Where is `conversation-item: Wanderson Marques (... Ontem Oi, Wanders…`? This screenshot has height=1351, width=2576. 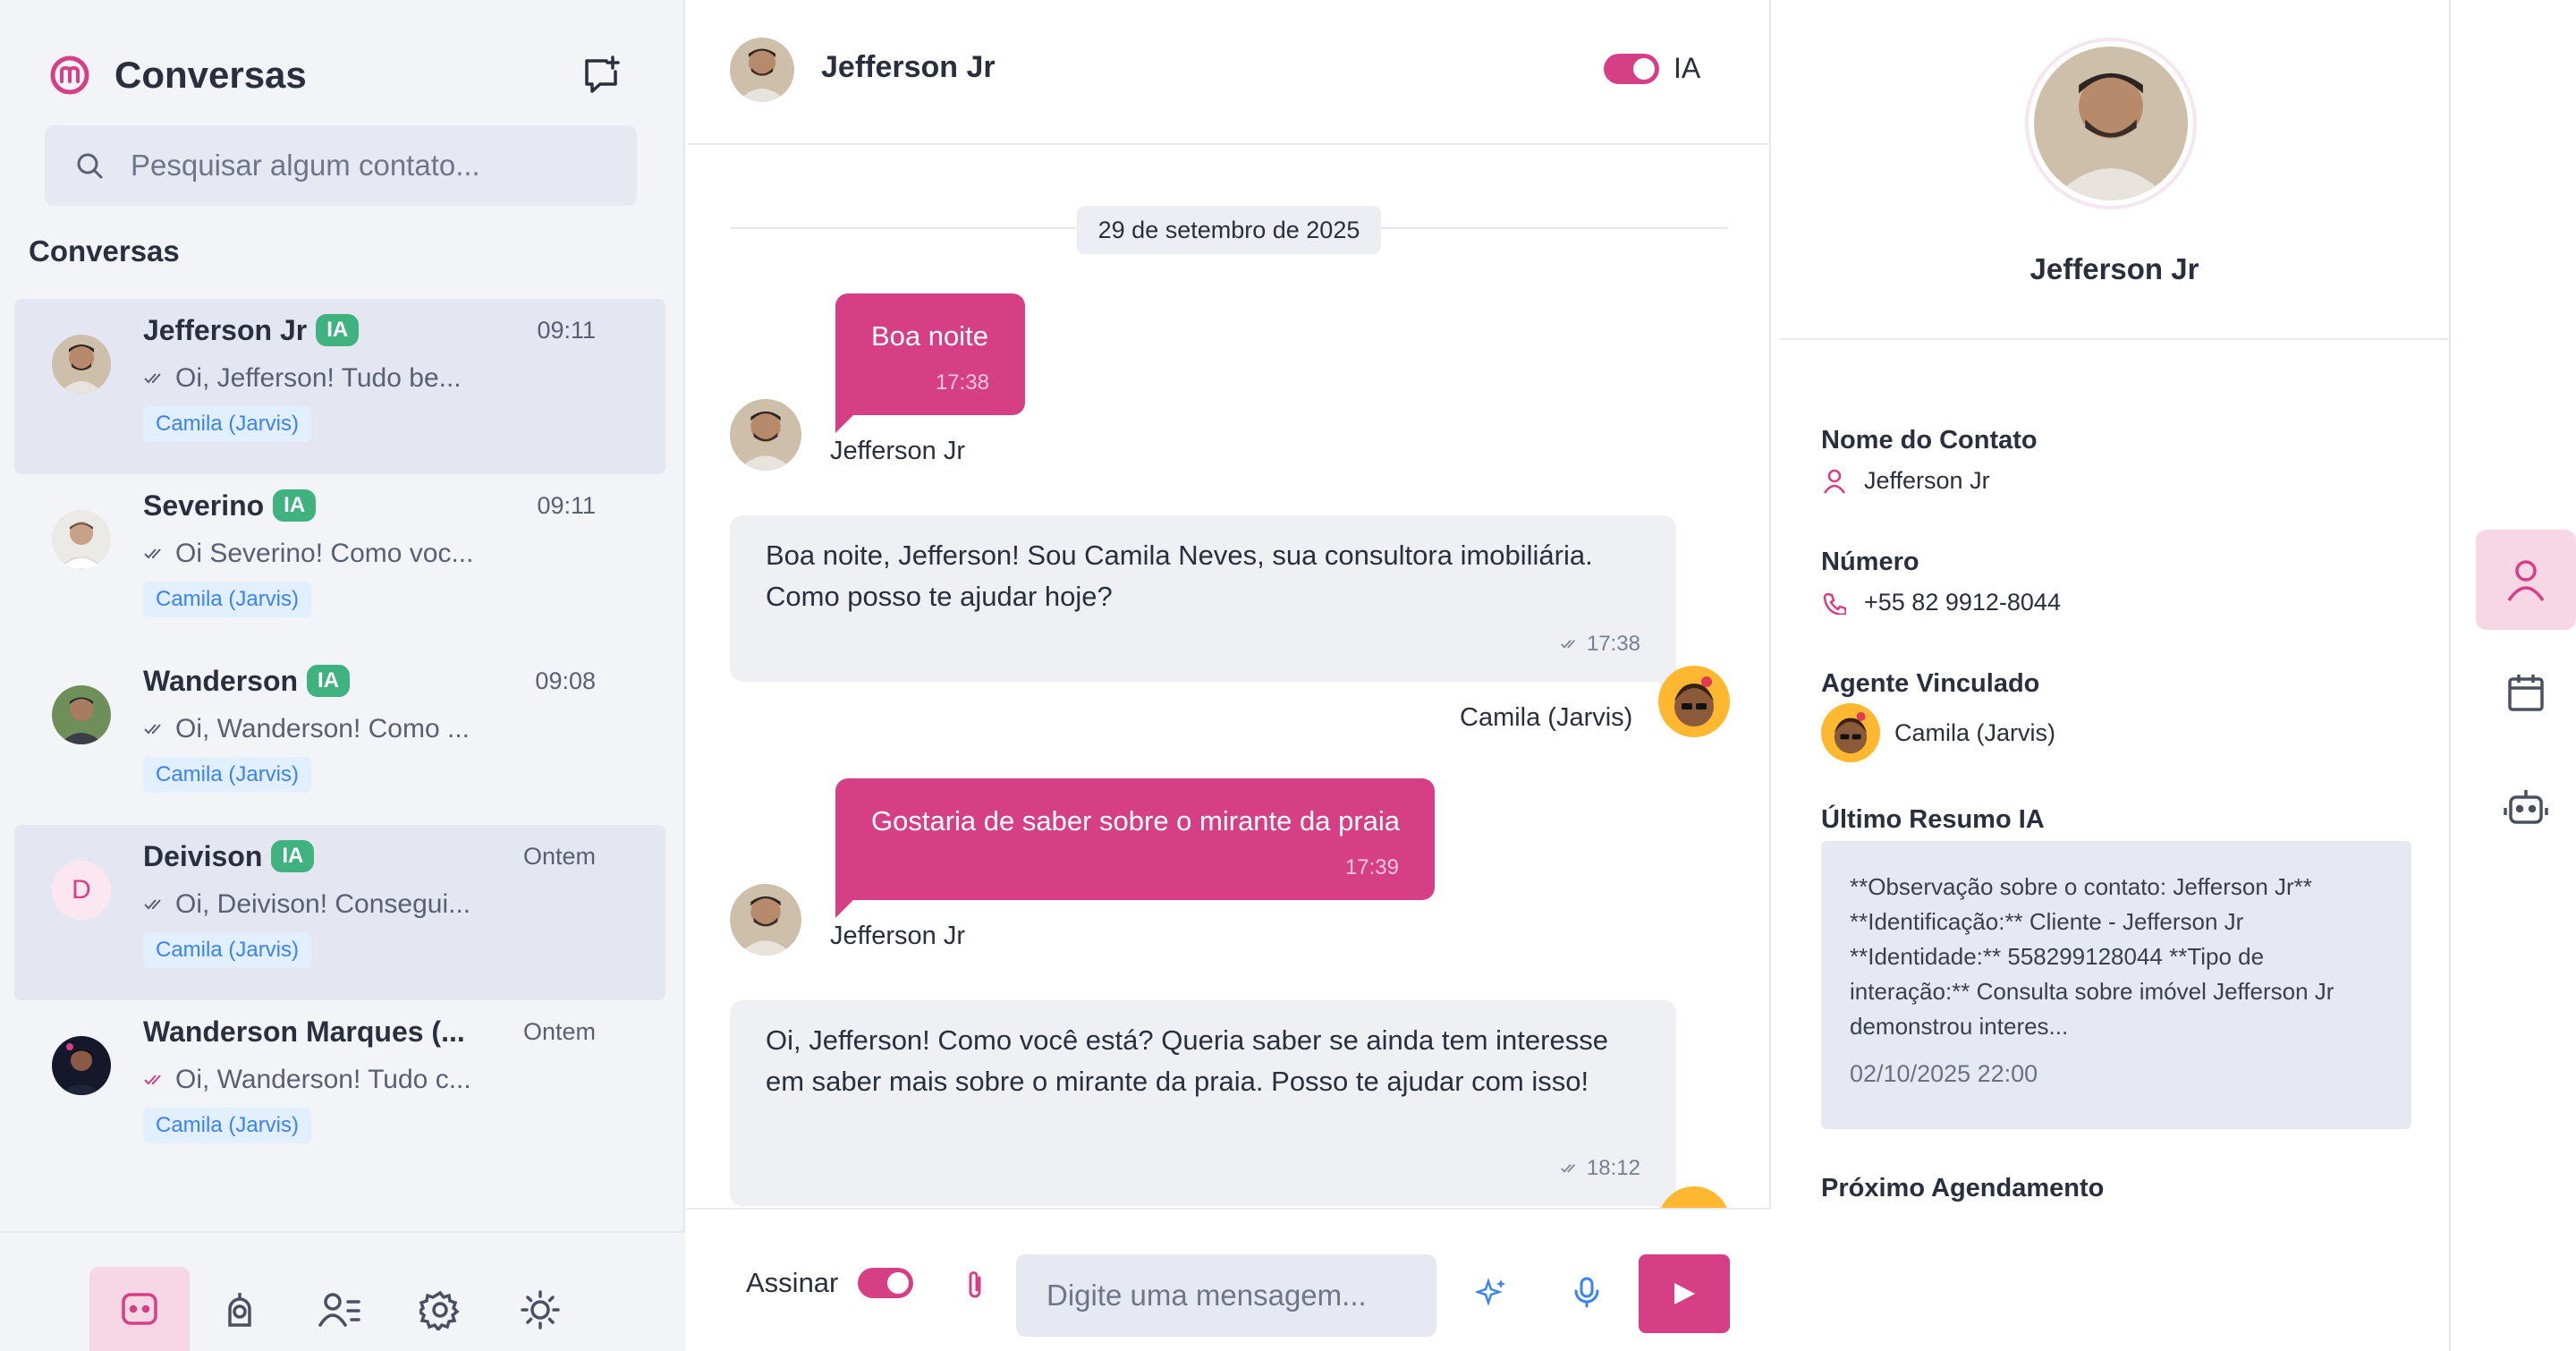 conversation-item: Wanderson Marques (... Ontem Oi, Wanders… is located at coordinates (339, 1088).